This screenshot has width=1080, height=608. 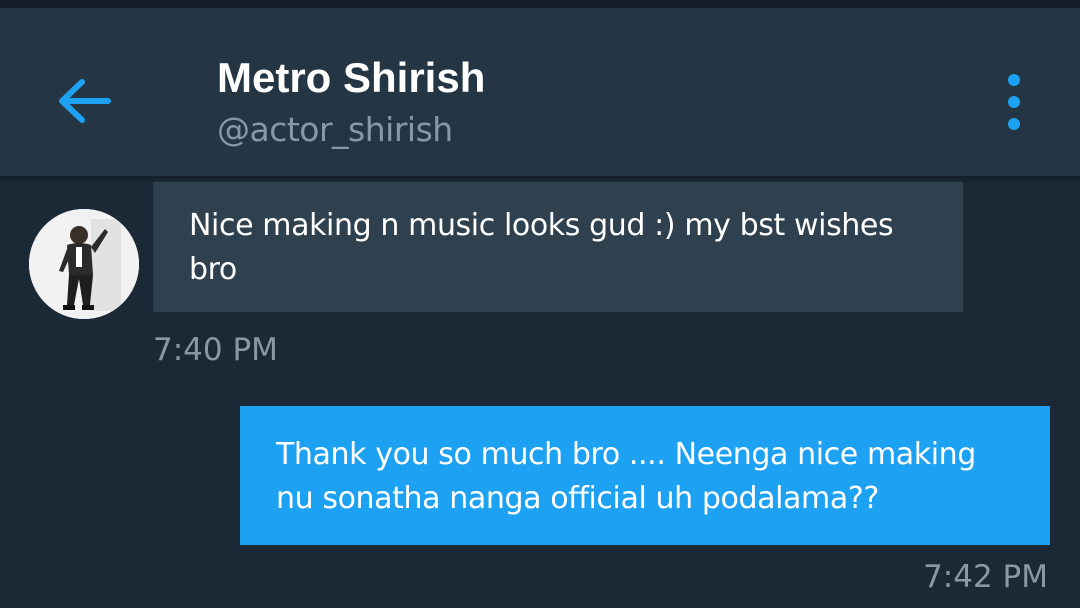 I want to click on avatar, so click(x=84, y=264).